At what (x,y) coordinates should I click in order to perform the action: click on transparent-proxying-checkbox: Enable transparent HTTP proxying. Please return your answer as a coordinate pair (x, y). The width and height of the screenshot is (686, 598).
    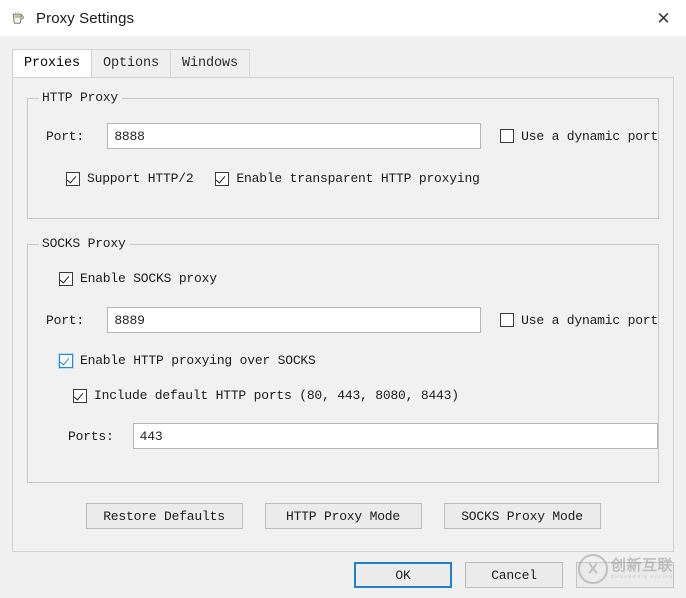
    Looking at the image, I should click on (347, 178).